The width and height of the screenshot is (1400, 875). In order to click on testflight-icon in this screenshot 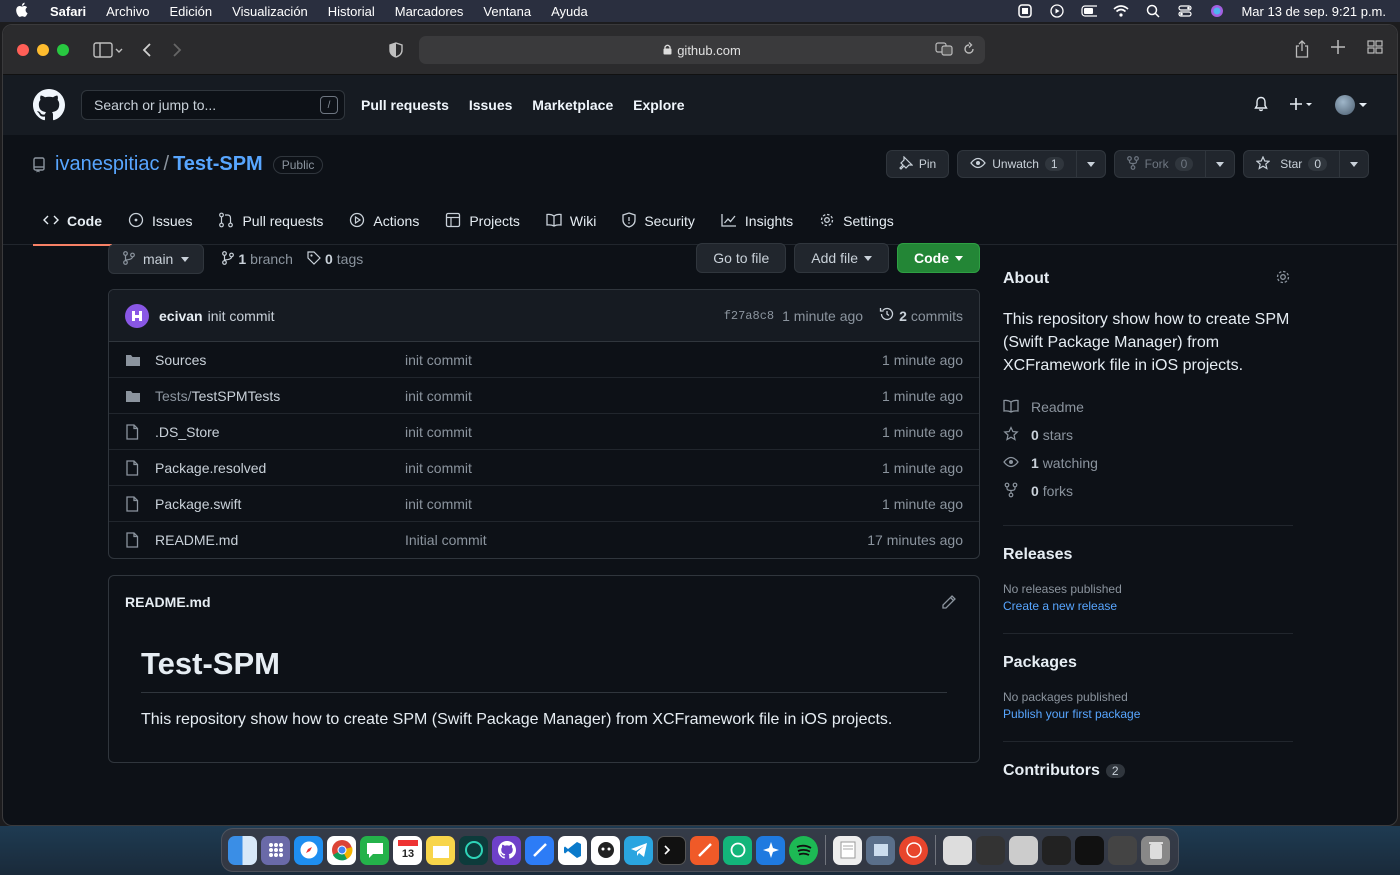, I will do `click(770, 850)`.